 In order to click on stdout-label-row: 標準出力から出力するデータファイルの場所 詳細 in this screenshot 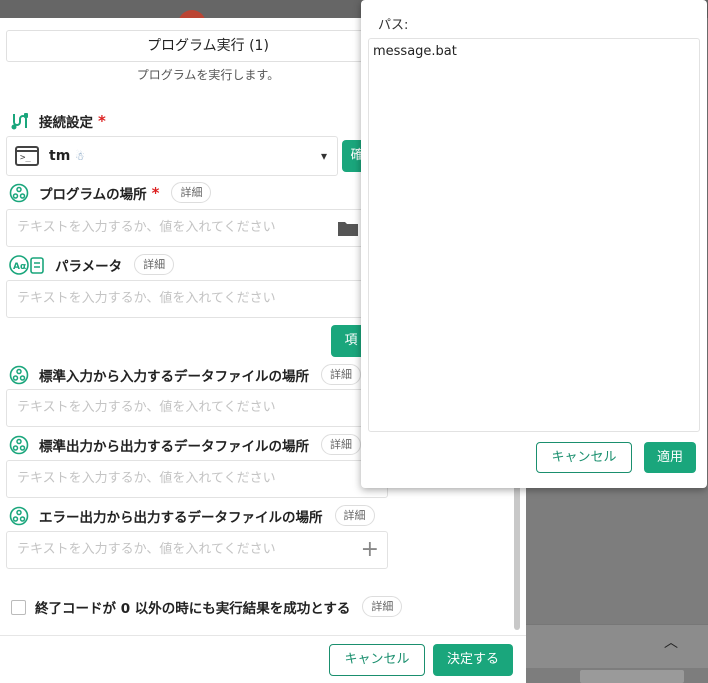, I will do `click(185, 444)`.